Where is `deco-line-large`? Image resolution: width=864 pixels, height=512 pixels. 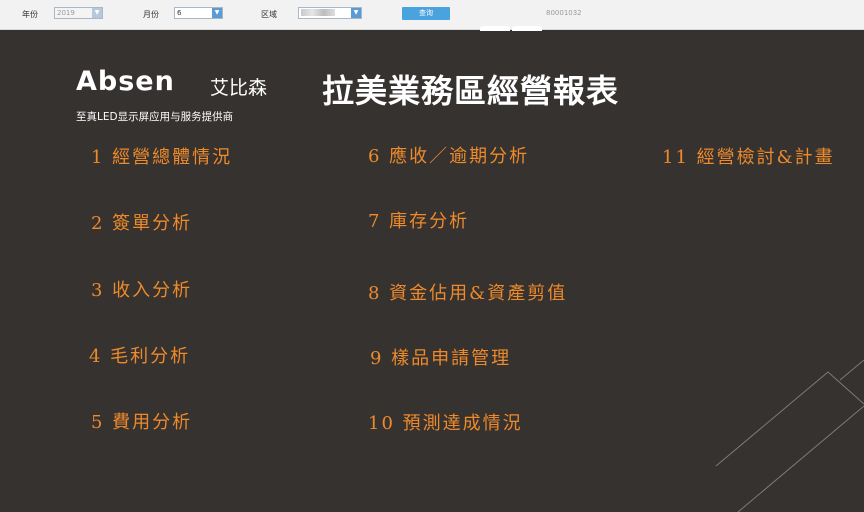
deco-line-large is located at coordinates (789, 419).